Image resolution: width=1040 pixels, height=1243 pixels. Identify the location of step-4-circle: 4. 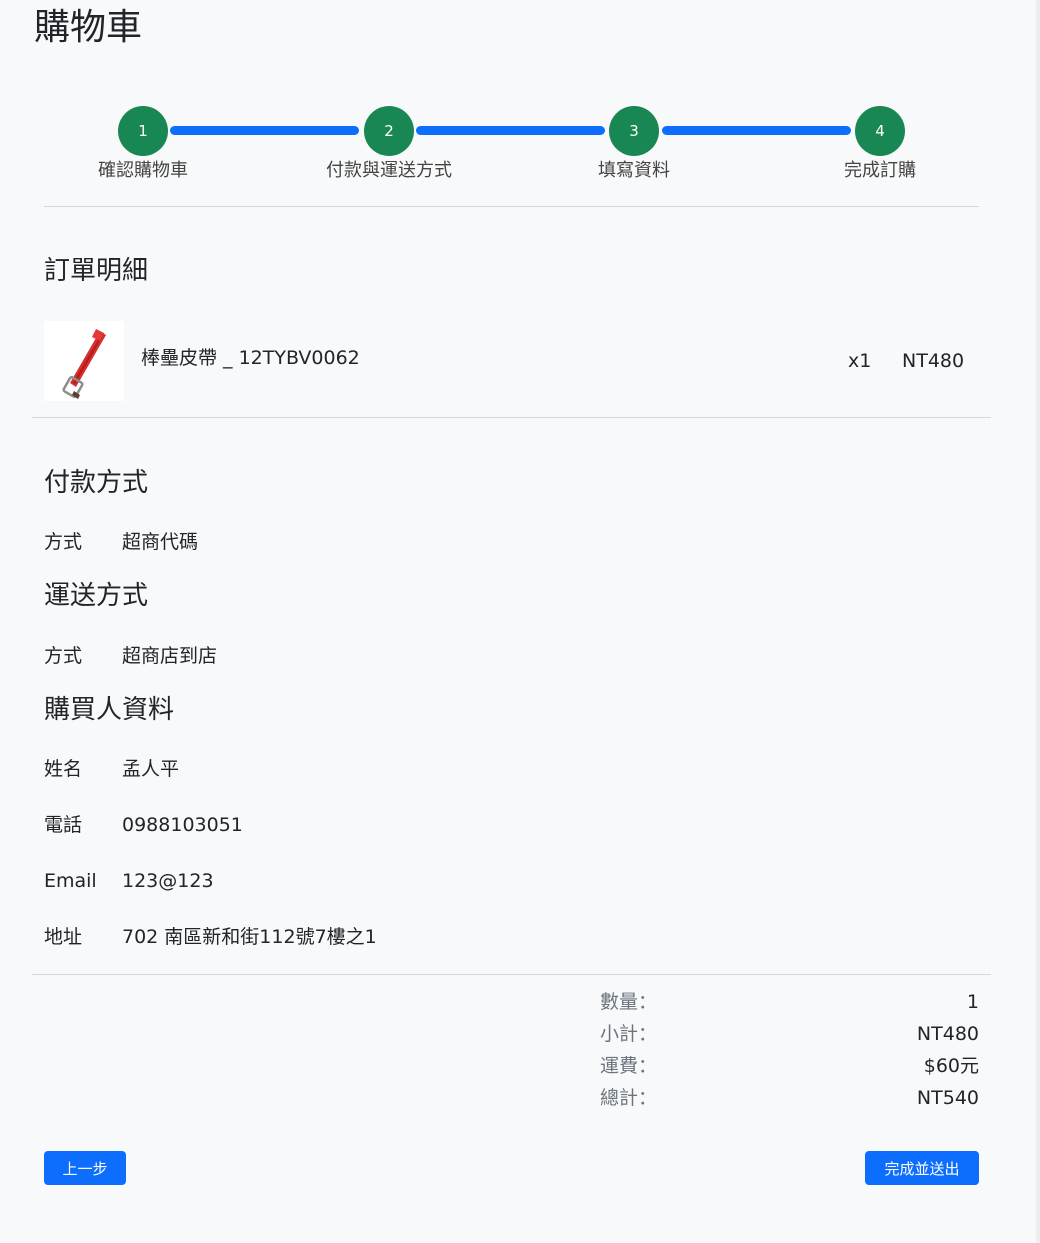
(880, 131).